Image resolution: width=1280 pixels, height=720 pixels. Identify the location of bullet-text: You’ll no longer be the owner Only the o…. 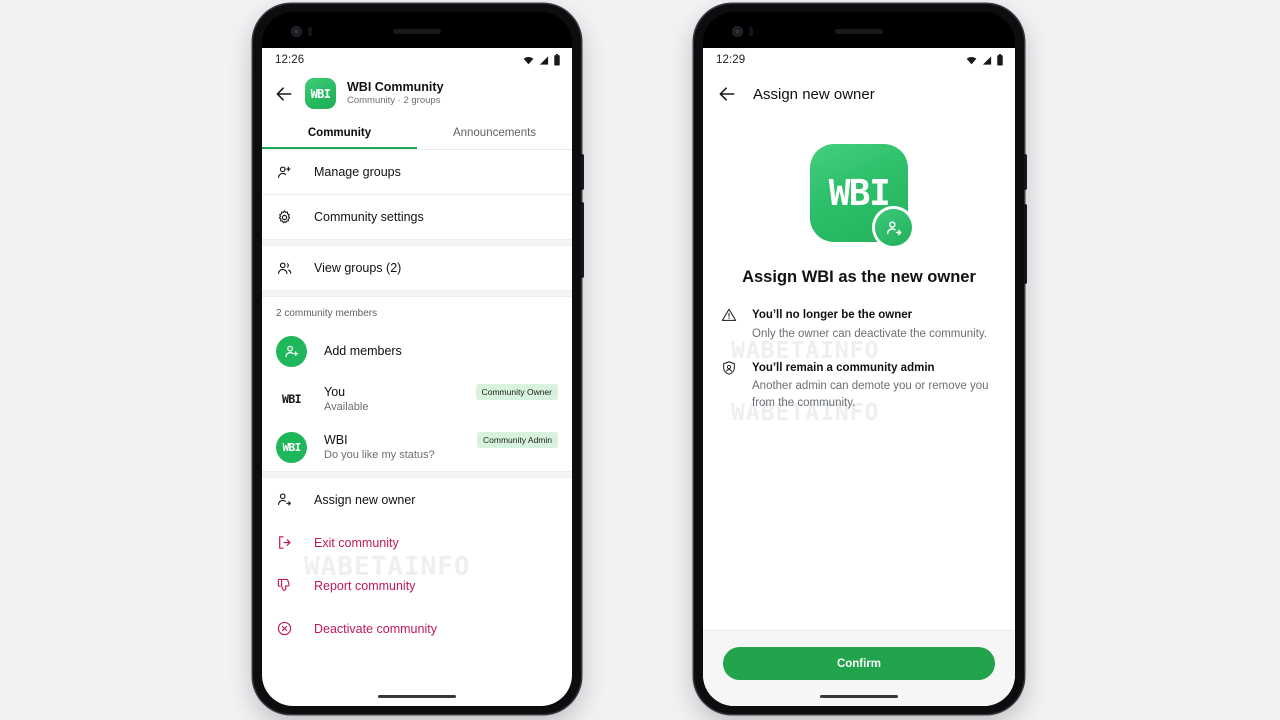
(869, 323).